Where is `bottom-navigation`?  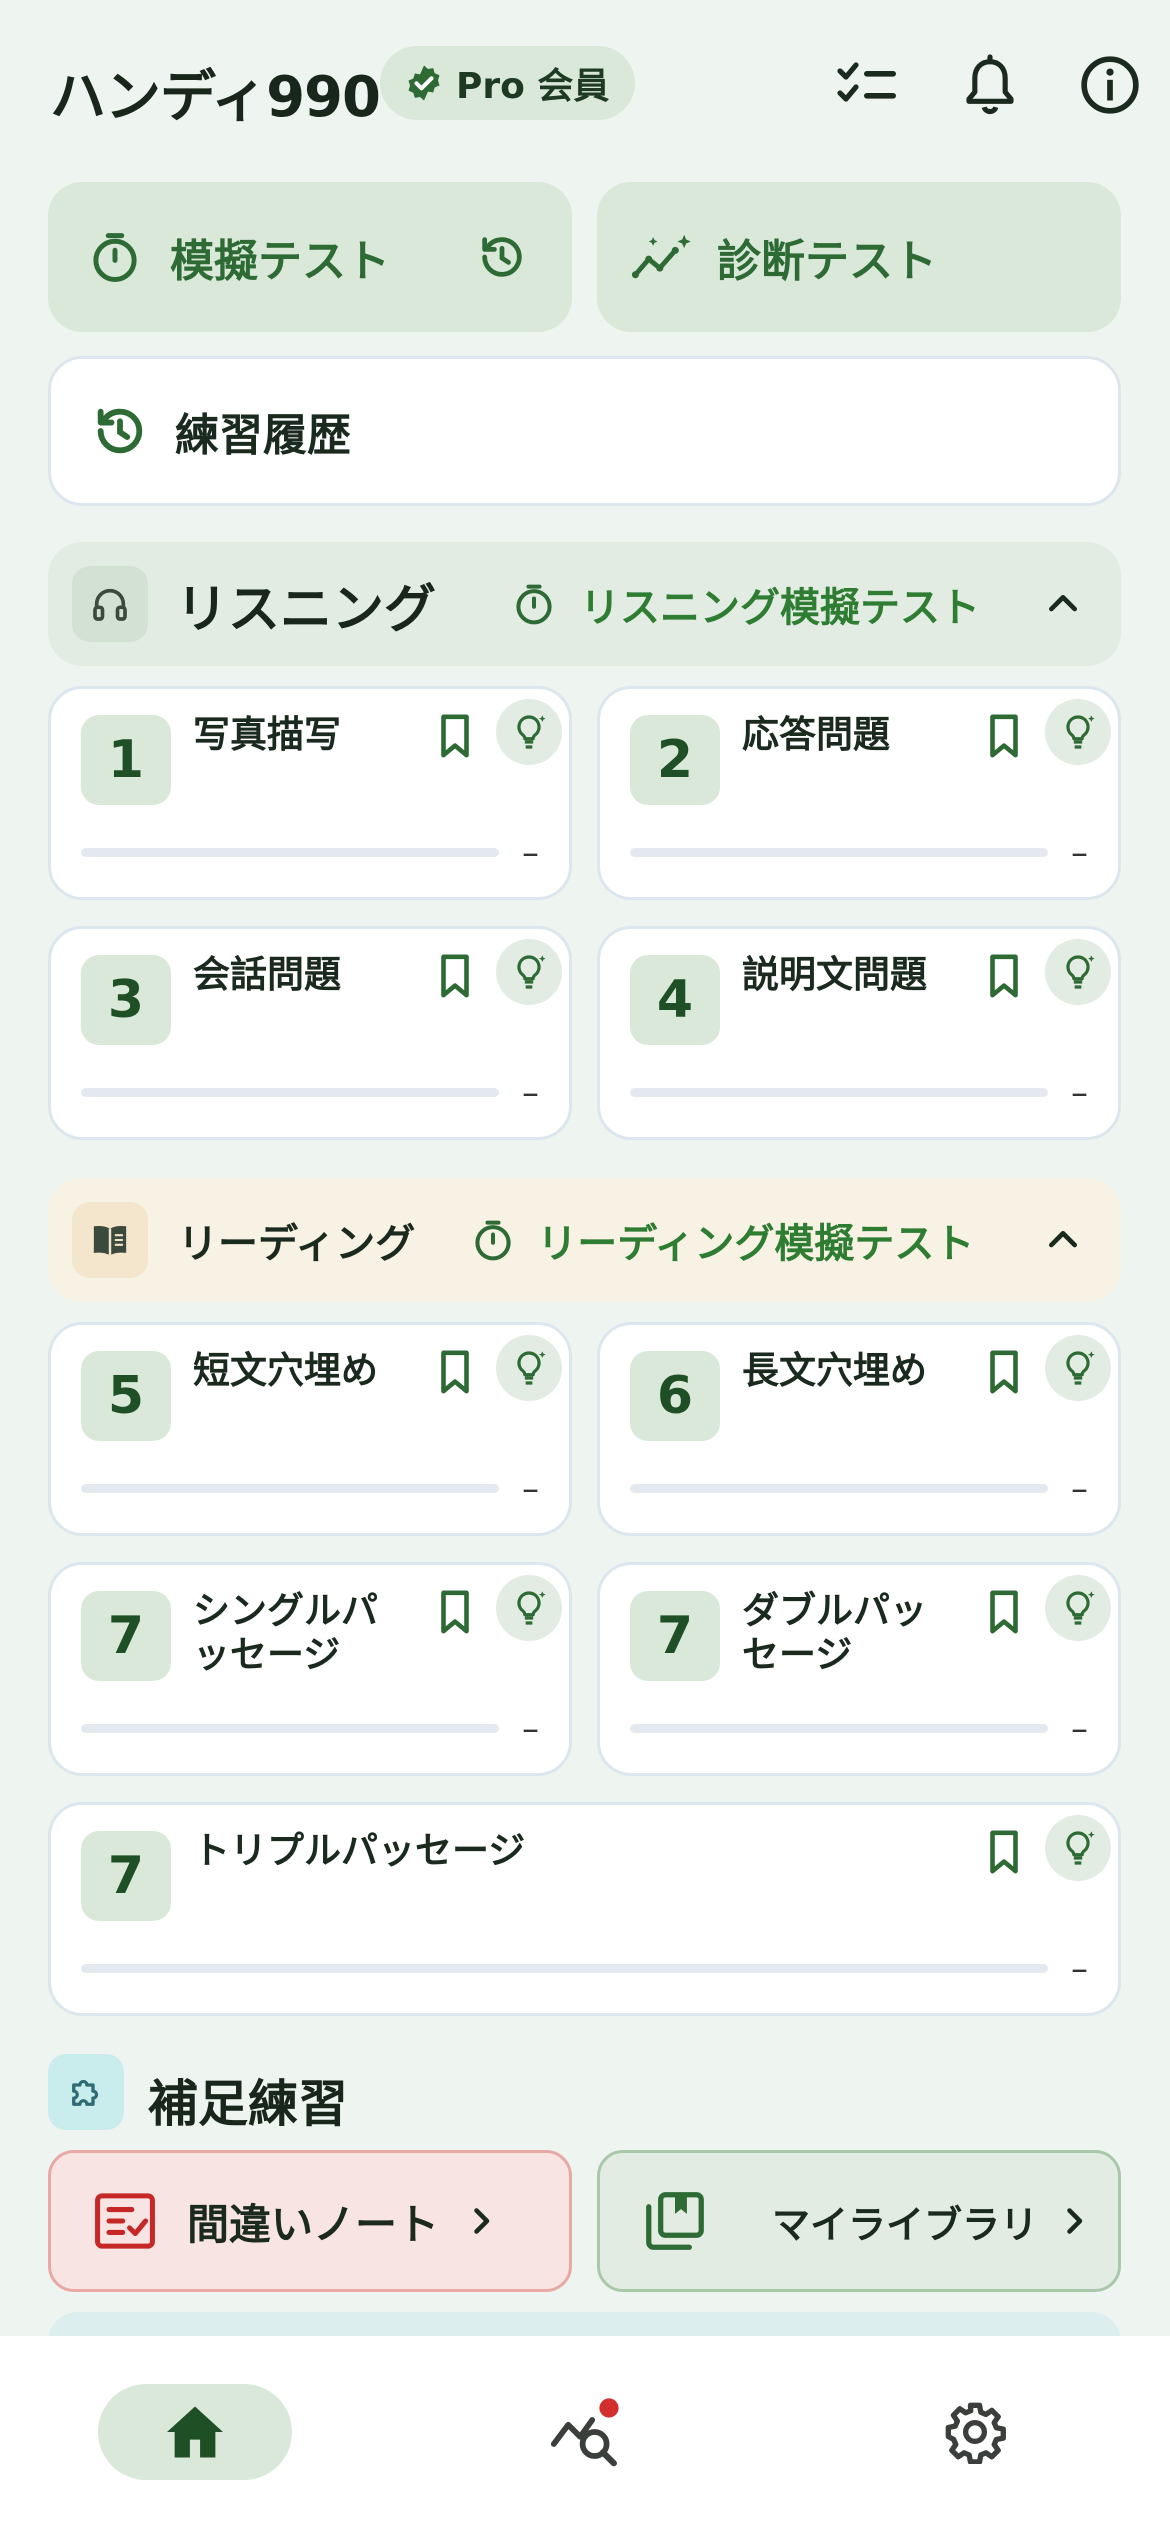 bottom-navigation is located at coordinates (585, 2434).